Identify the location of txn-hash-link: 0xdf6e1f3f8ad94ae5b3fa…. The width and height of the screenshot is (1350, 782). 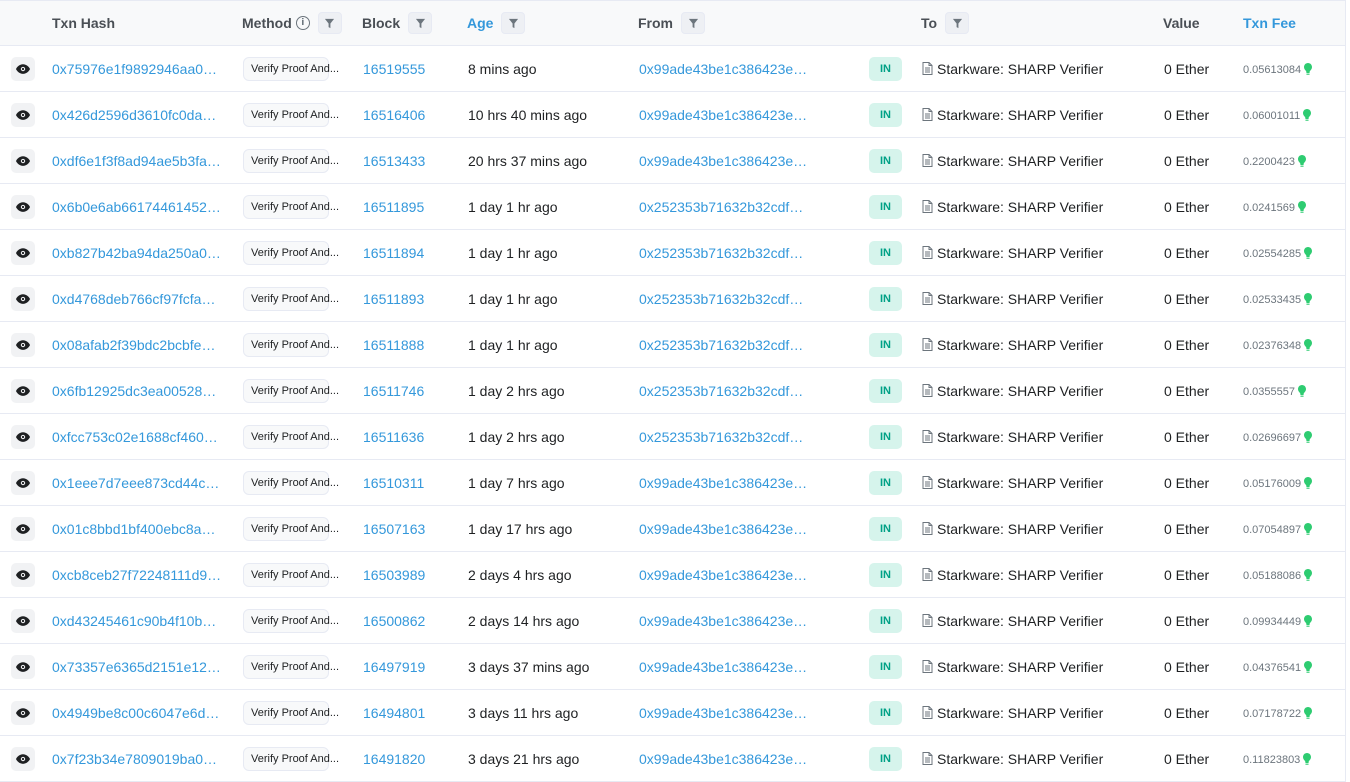
(136, 160).